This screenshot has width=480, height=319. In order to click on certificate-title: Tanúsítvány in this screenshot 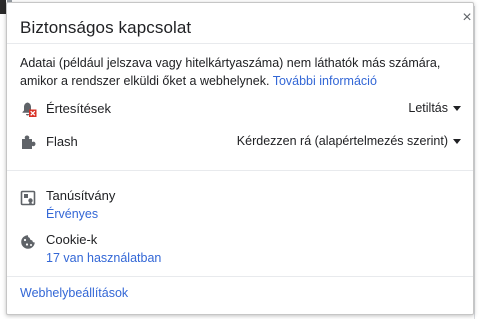, I will do `click(81, 195)`.